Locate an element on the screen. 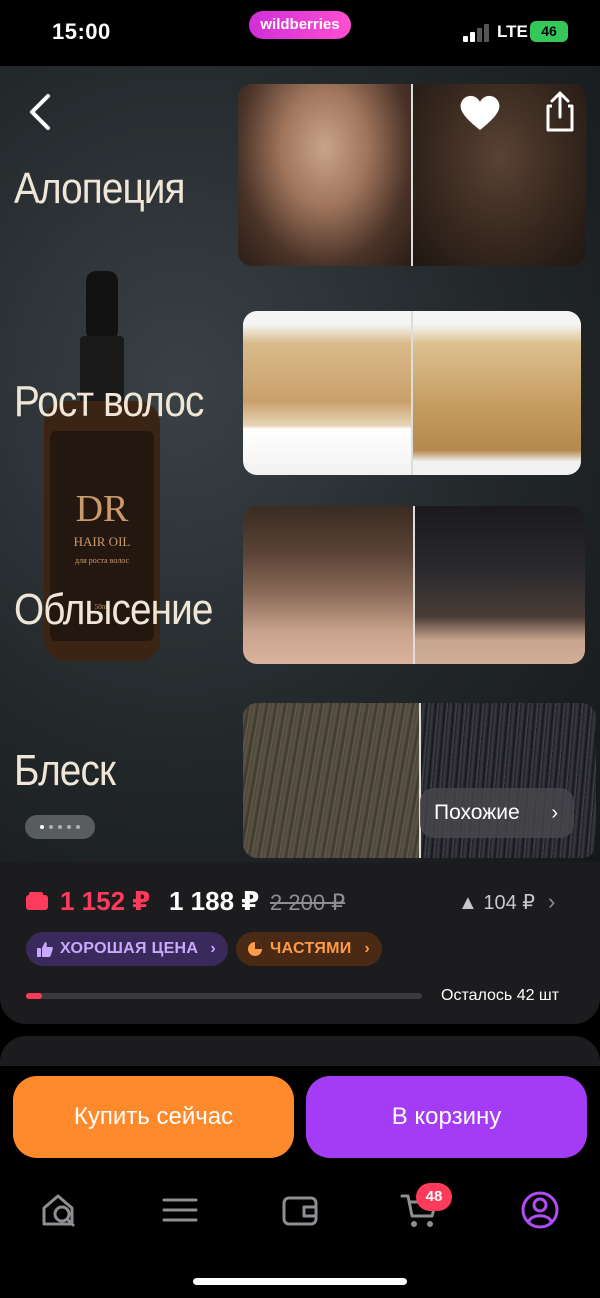  installments-label: ЧАСТЯМИ is located at coordinates (311, 948).